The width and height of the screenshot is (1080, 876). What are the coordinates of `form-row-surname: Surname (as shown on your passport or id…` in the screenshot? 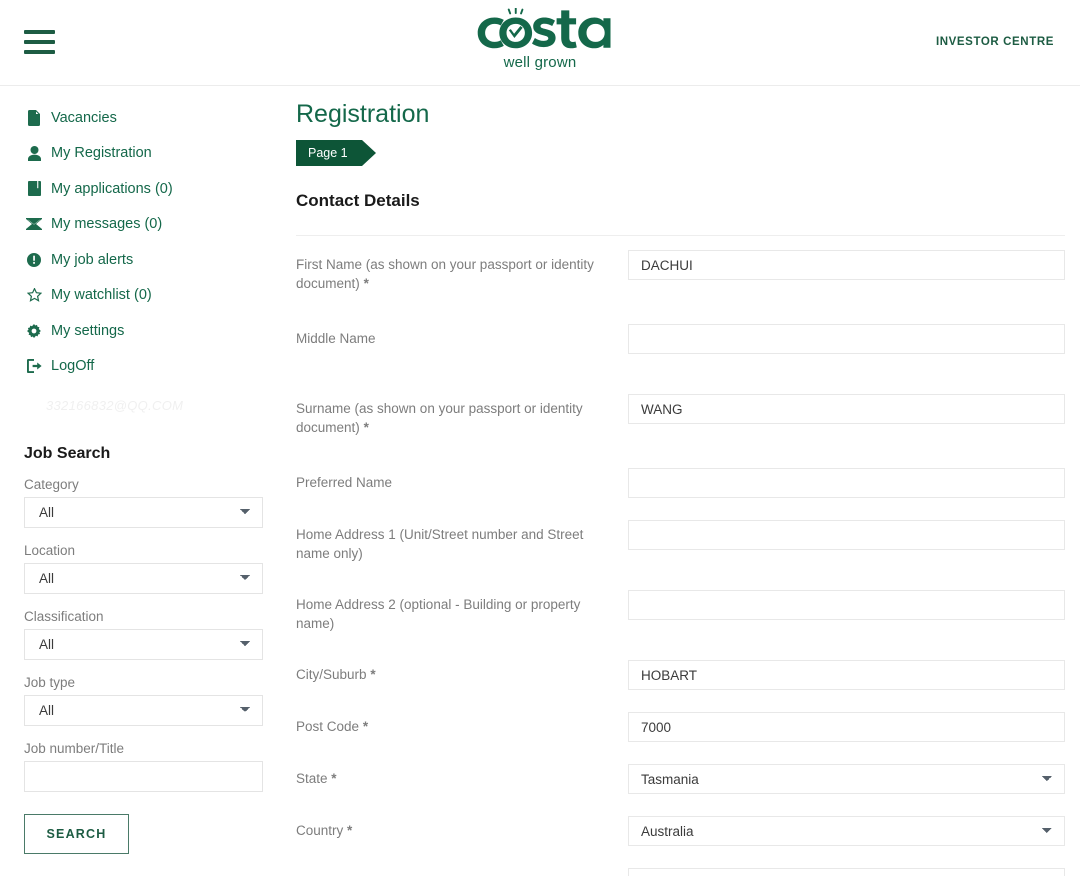 It's located at (680, 420).